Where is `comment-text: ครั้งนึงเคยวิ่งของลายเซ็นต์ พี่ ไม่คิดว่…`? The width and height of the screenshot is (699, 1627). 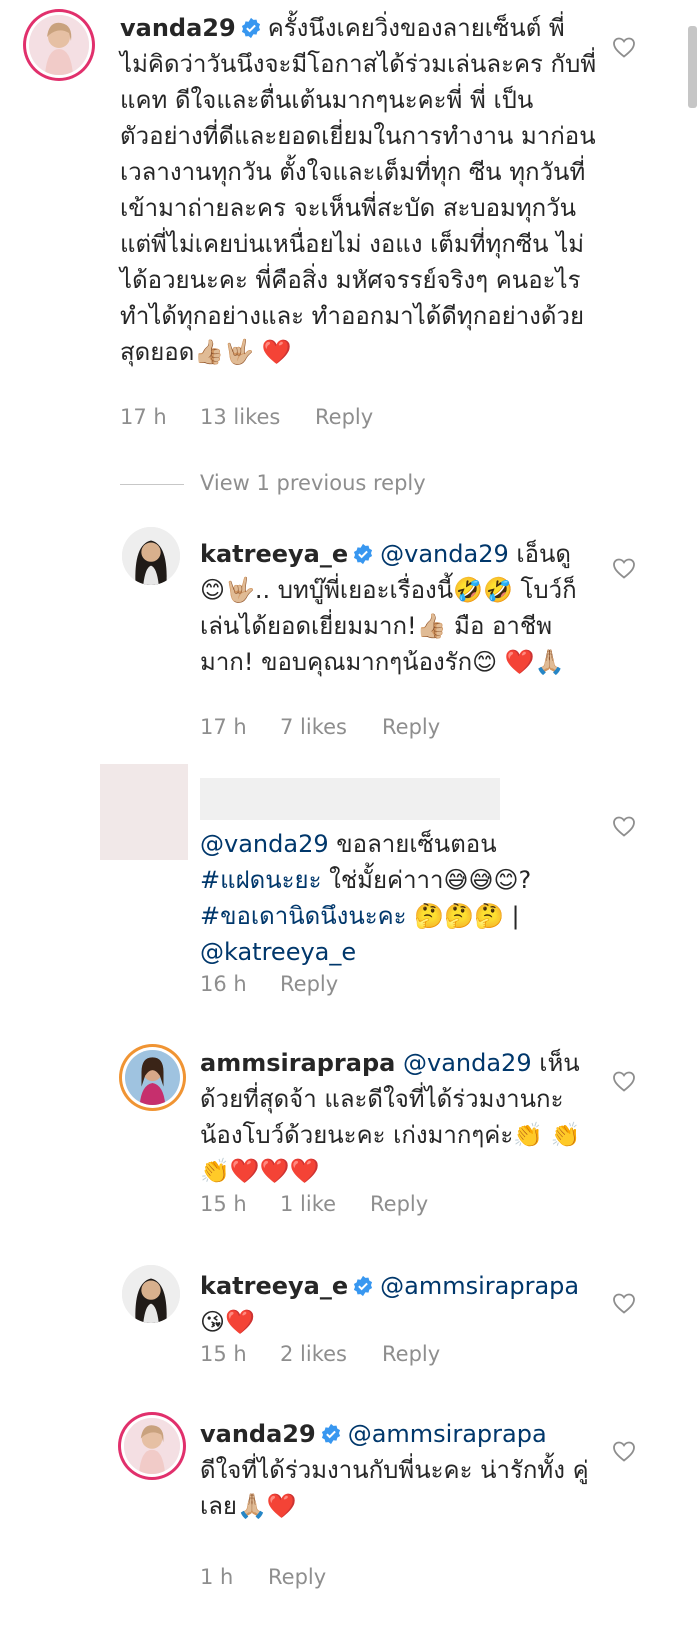 comment-text: ครั้งนึงเคยวิ่งของลายเซ็นต์ พี่ ไม่คิดว่… is located at coordinates (358, 190).